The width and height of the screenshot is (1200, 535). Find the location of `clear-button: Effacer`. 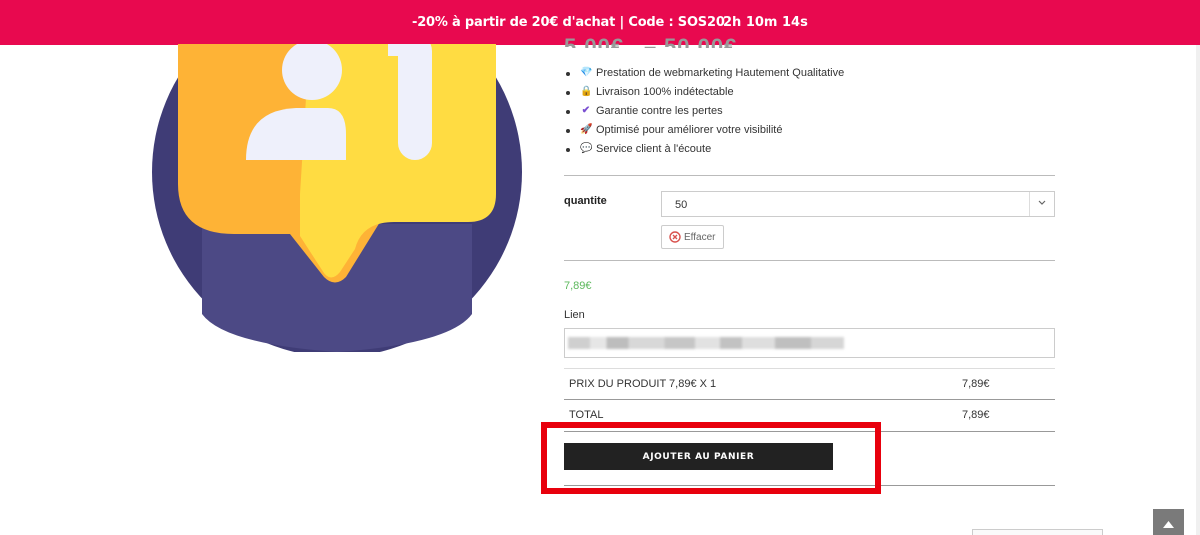

clear-button: Effacer is located at coordinates (692, 237).